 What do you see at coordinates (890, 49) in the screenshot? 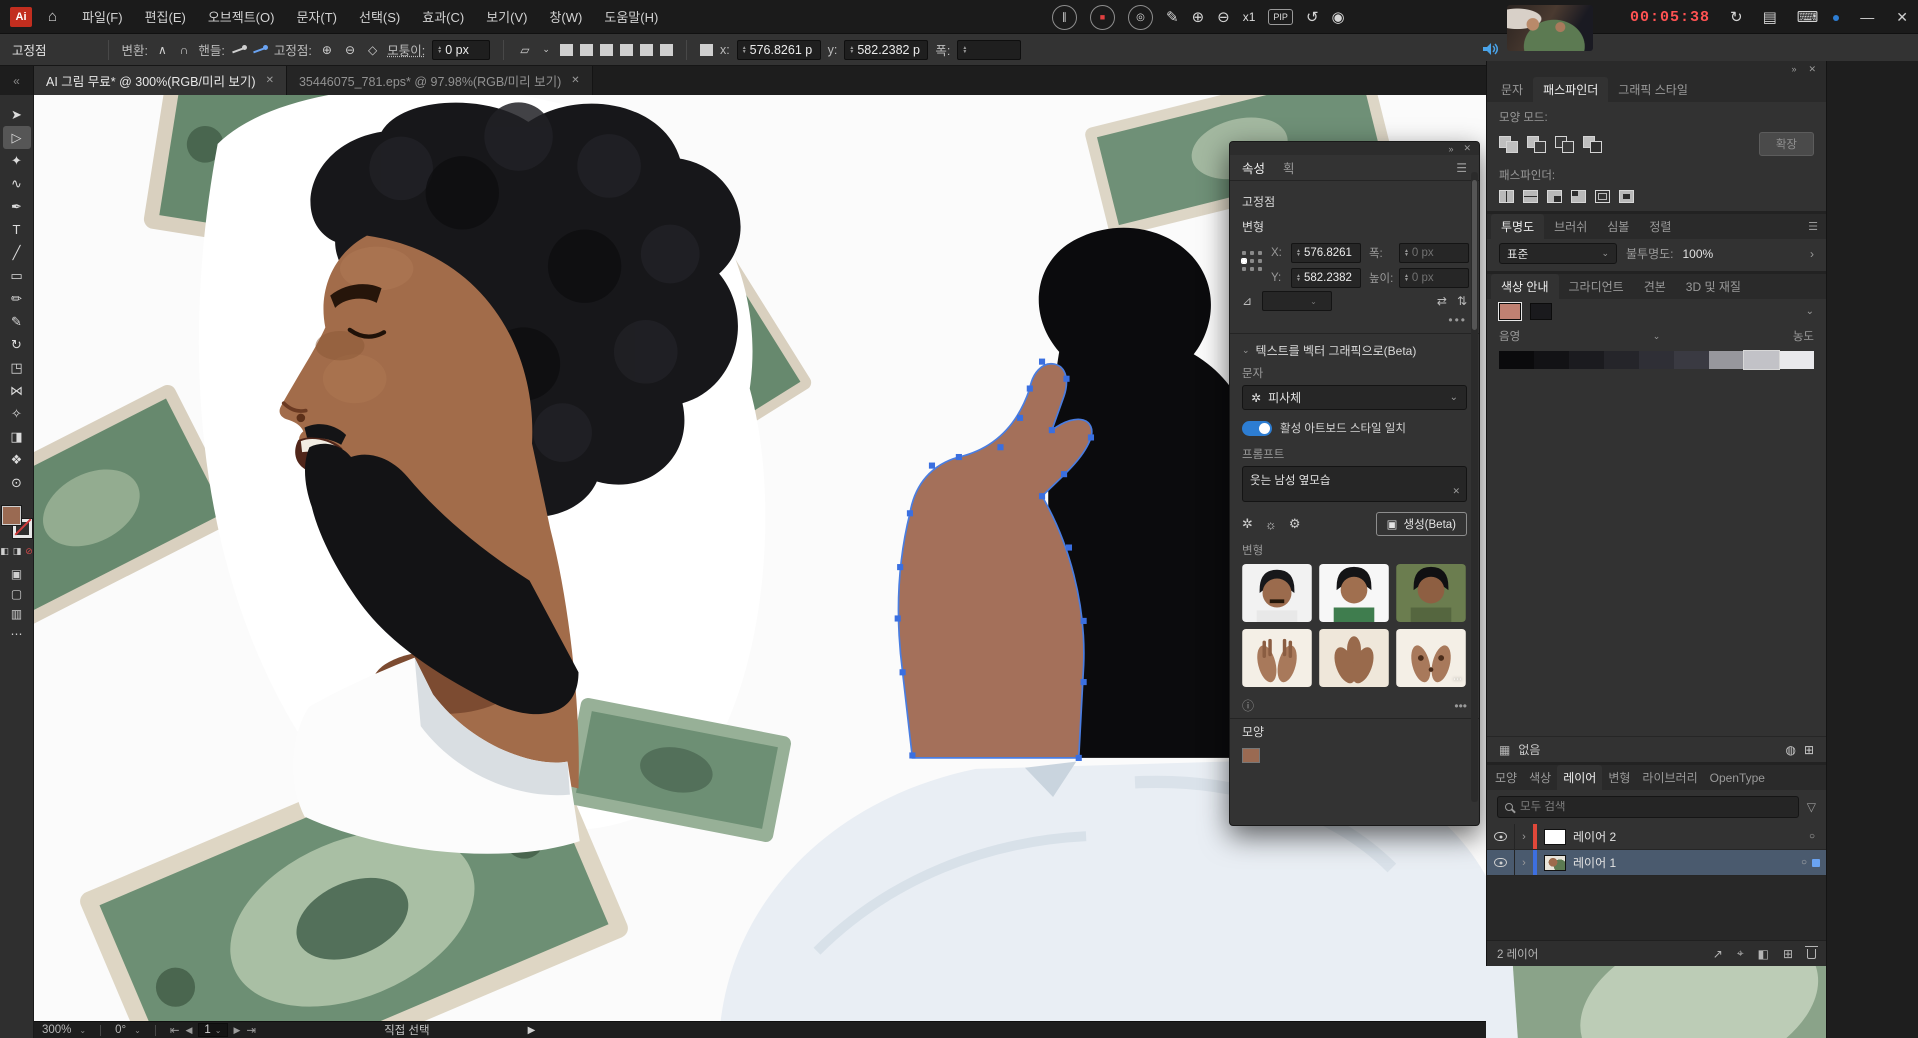
I see `y-input` at bounding box center [890, 49].